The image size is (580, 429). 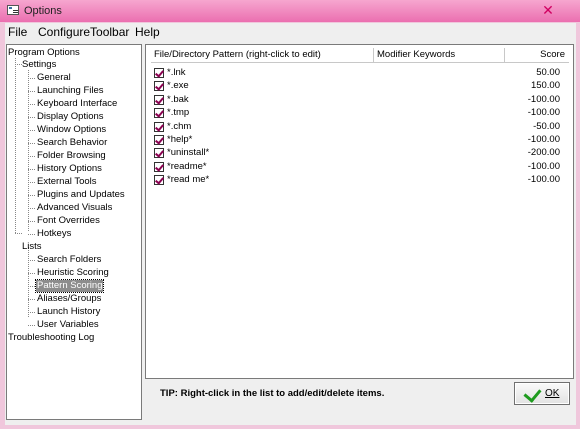 What do you see at coordinates (147, 32) in the screenshot?
I see `menu-help: Help` at bounding box center [147, 32].